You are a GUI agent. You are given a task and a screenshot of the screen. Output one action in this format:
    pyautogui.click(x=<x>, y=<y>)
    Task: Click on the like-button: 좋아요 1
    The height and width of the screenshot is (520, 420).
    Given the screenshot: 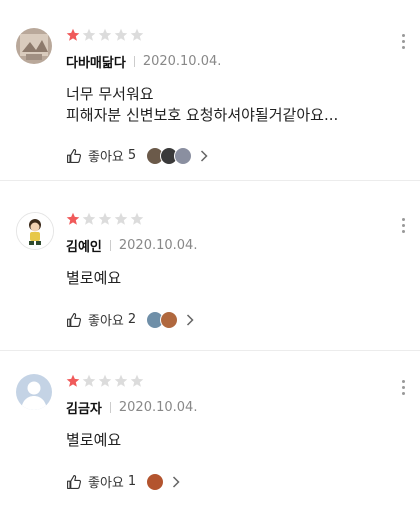 What is the action you would take?
    pyautogui.click(x=123, y=481)
    